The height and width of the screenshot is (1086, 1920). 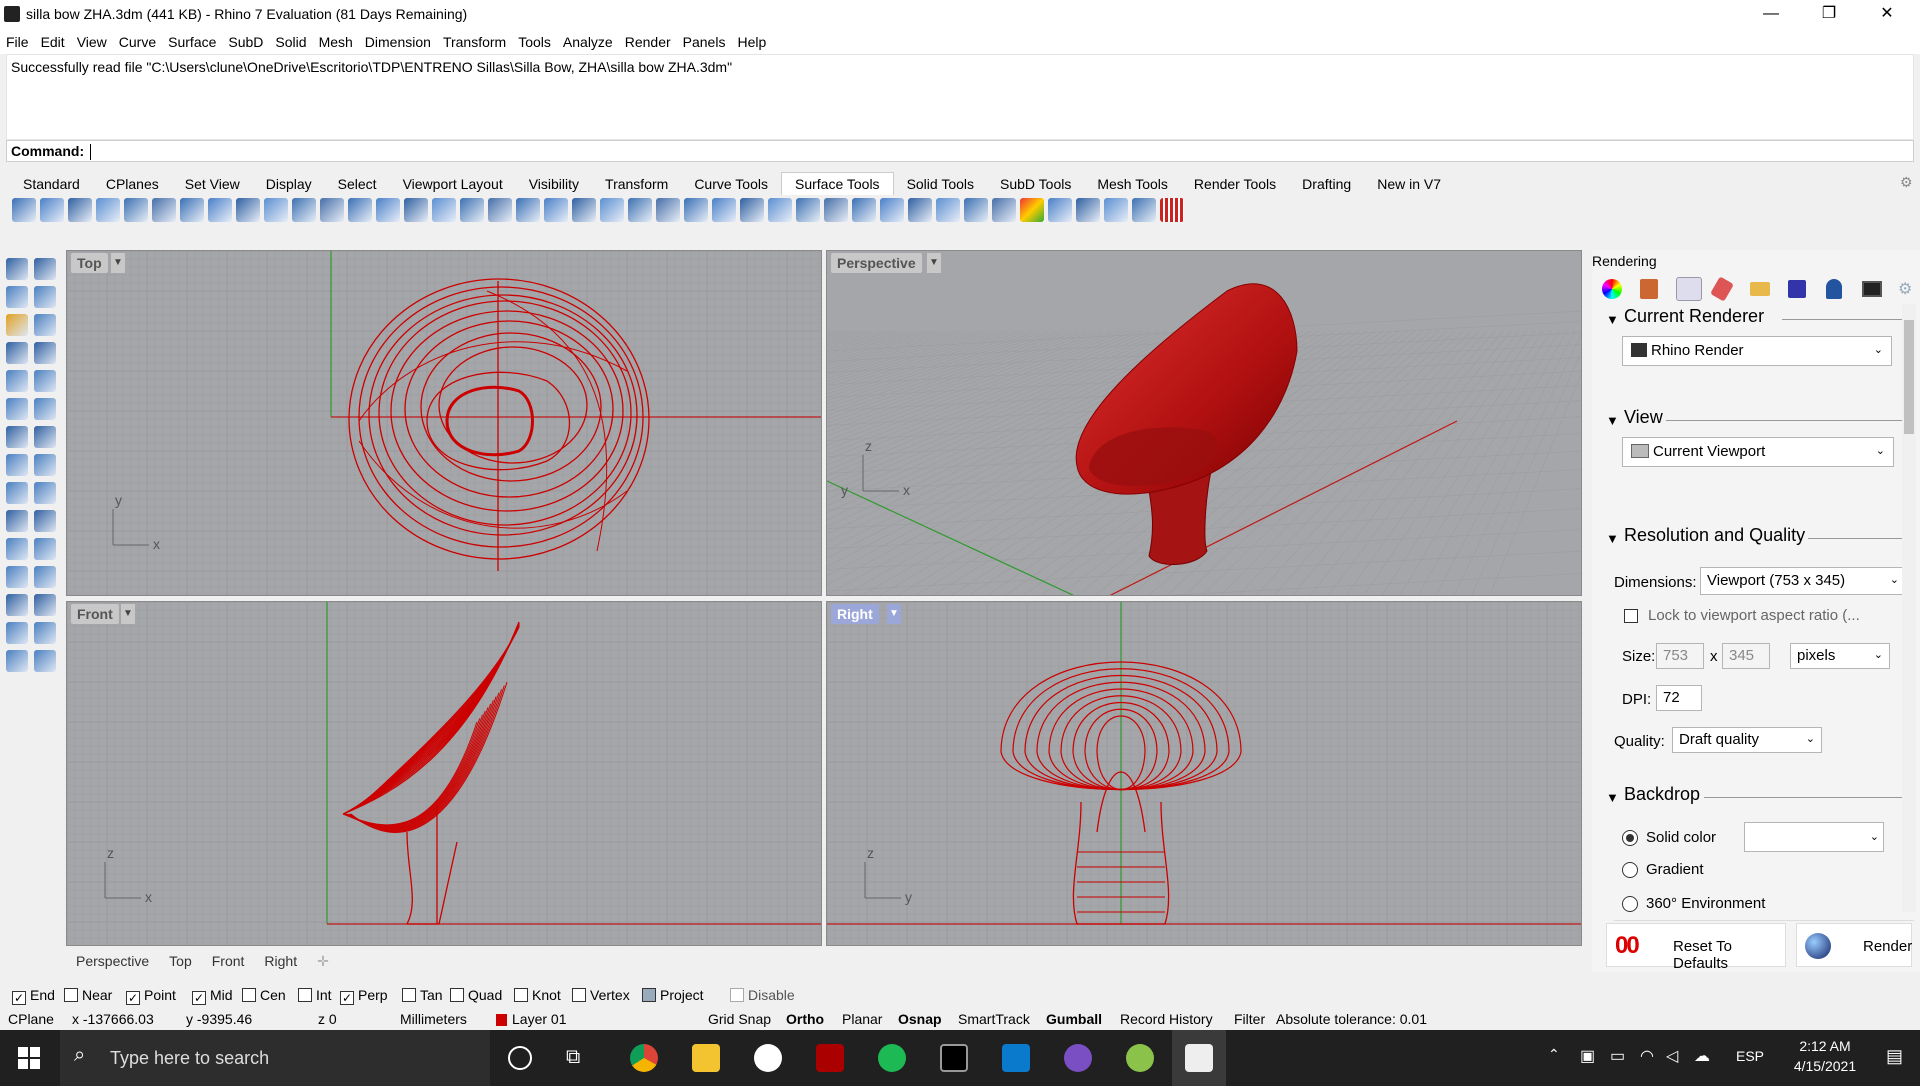 What do you see at coordinates (994, 1019) in the screenshot?
I see `smarttrack-toggle: SmartTrack` at bounding box center [994, 1019].